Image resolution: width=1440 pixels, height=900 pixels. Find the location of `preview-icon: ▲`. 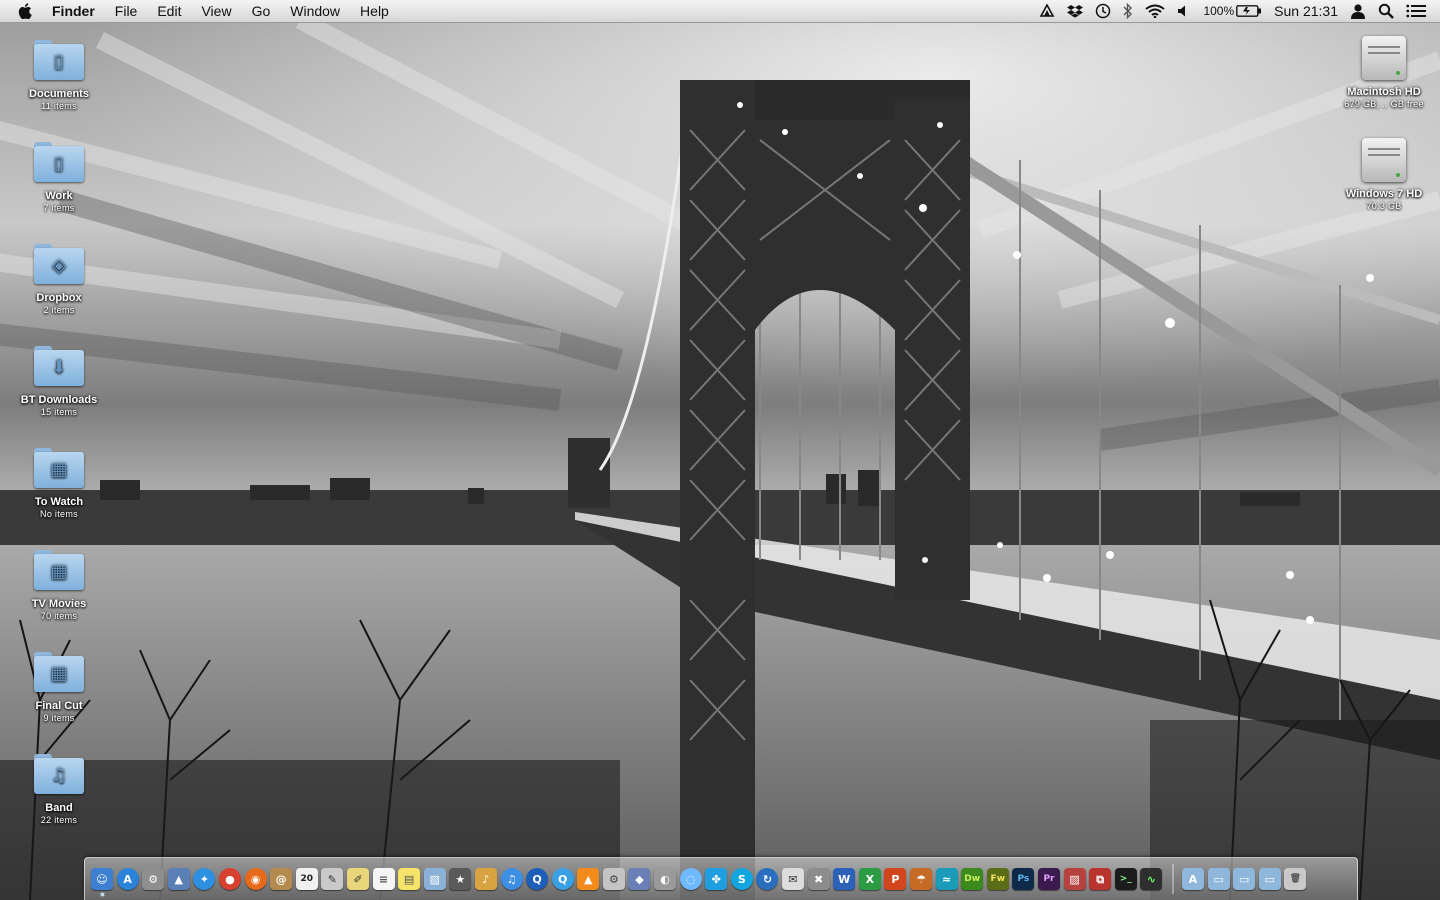

preview-icon: ▲ is located at coordinates (179, 879).